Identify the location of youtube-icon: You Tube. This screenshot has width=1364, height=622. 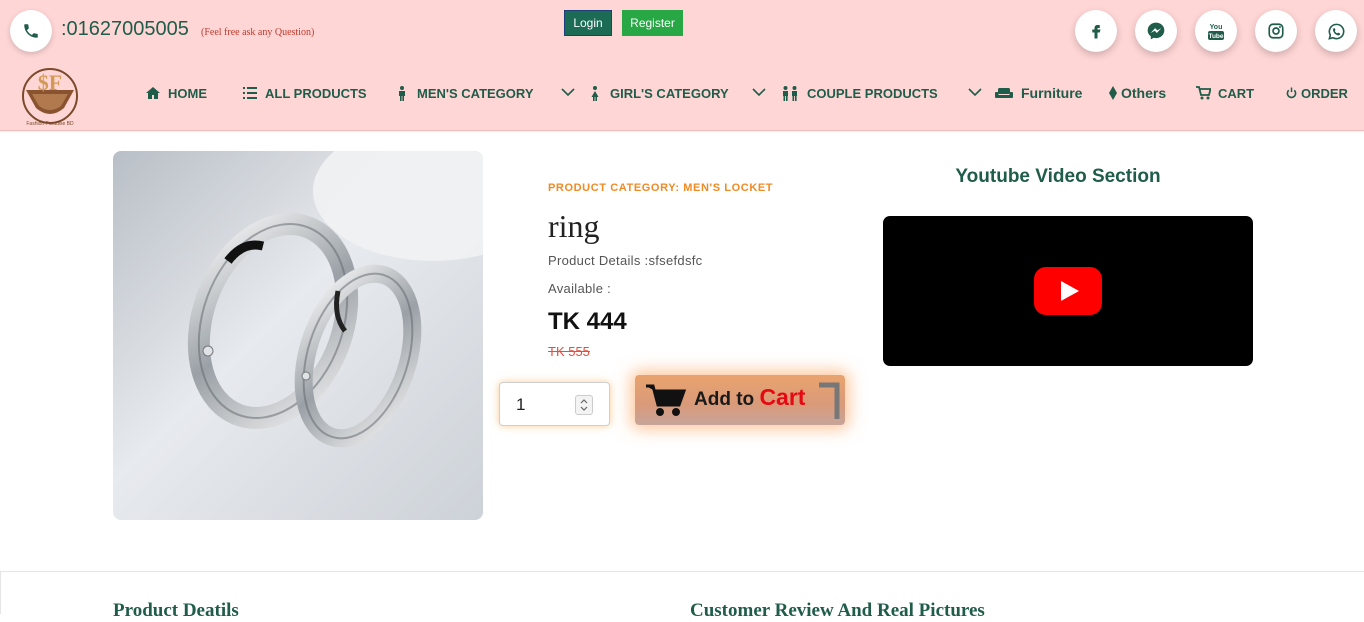
(1216, 31).